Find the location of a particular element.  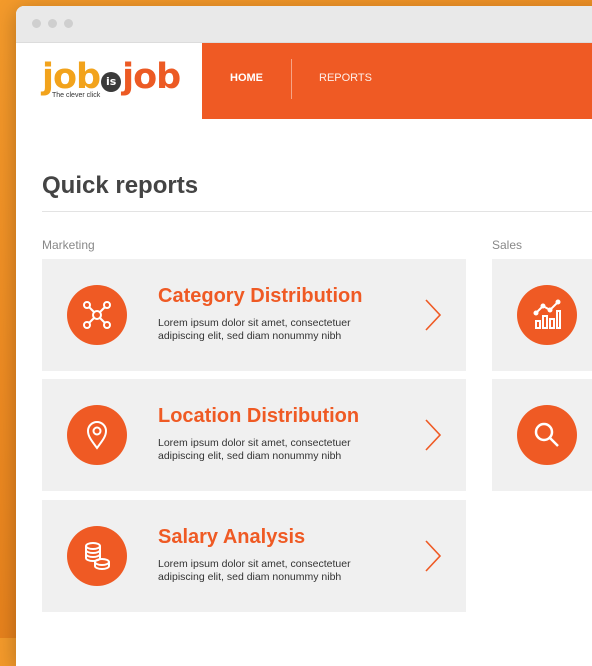

section-label-marketing: Marketing is located at coordinates (68, 245).